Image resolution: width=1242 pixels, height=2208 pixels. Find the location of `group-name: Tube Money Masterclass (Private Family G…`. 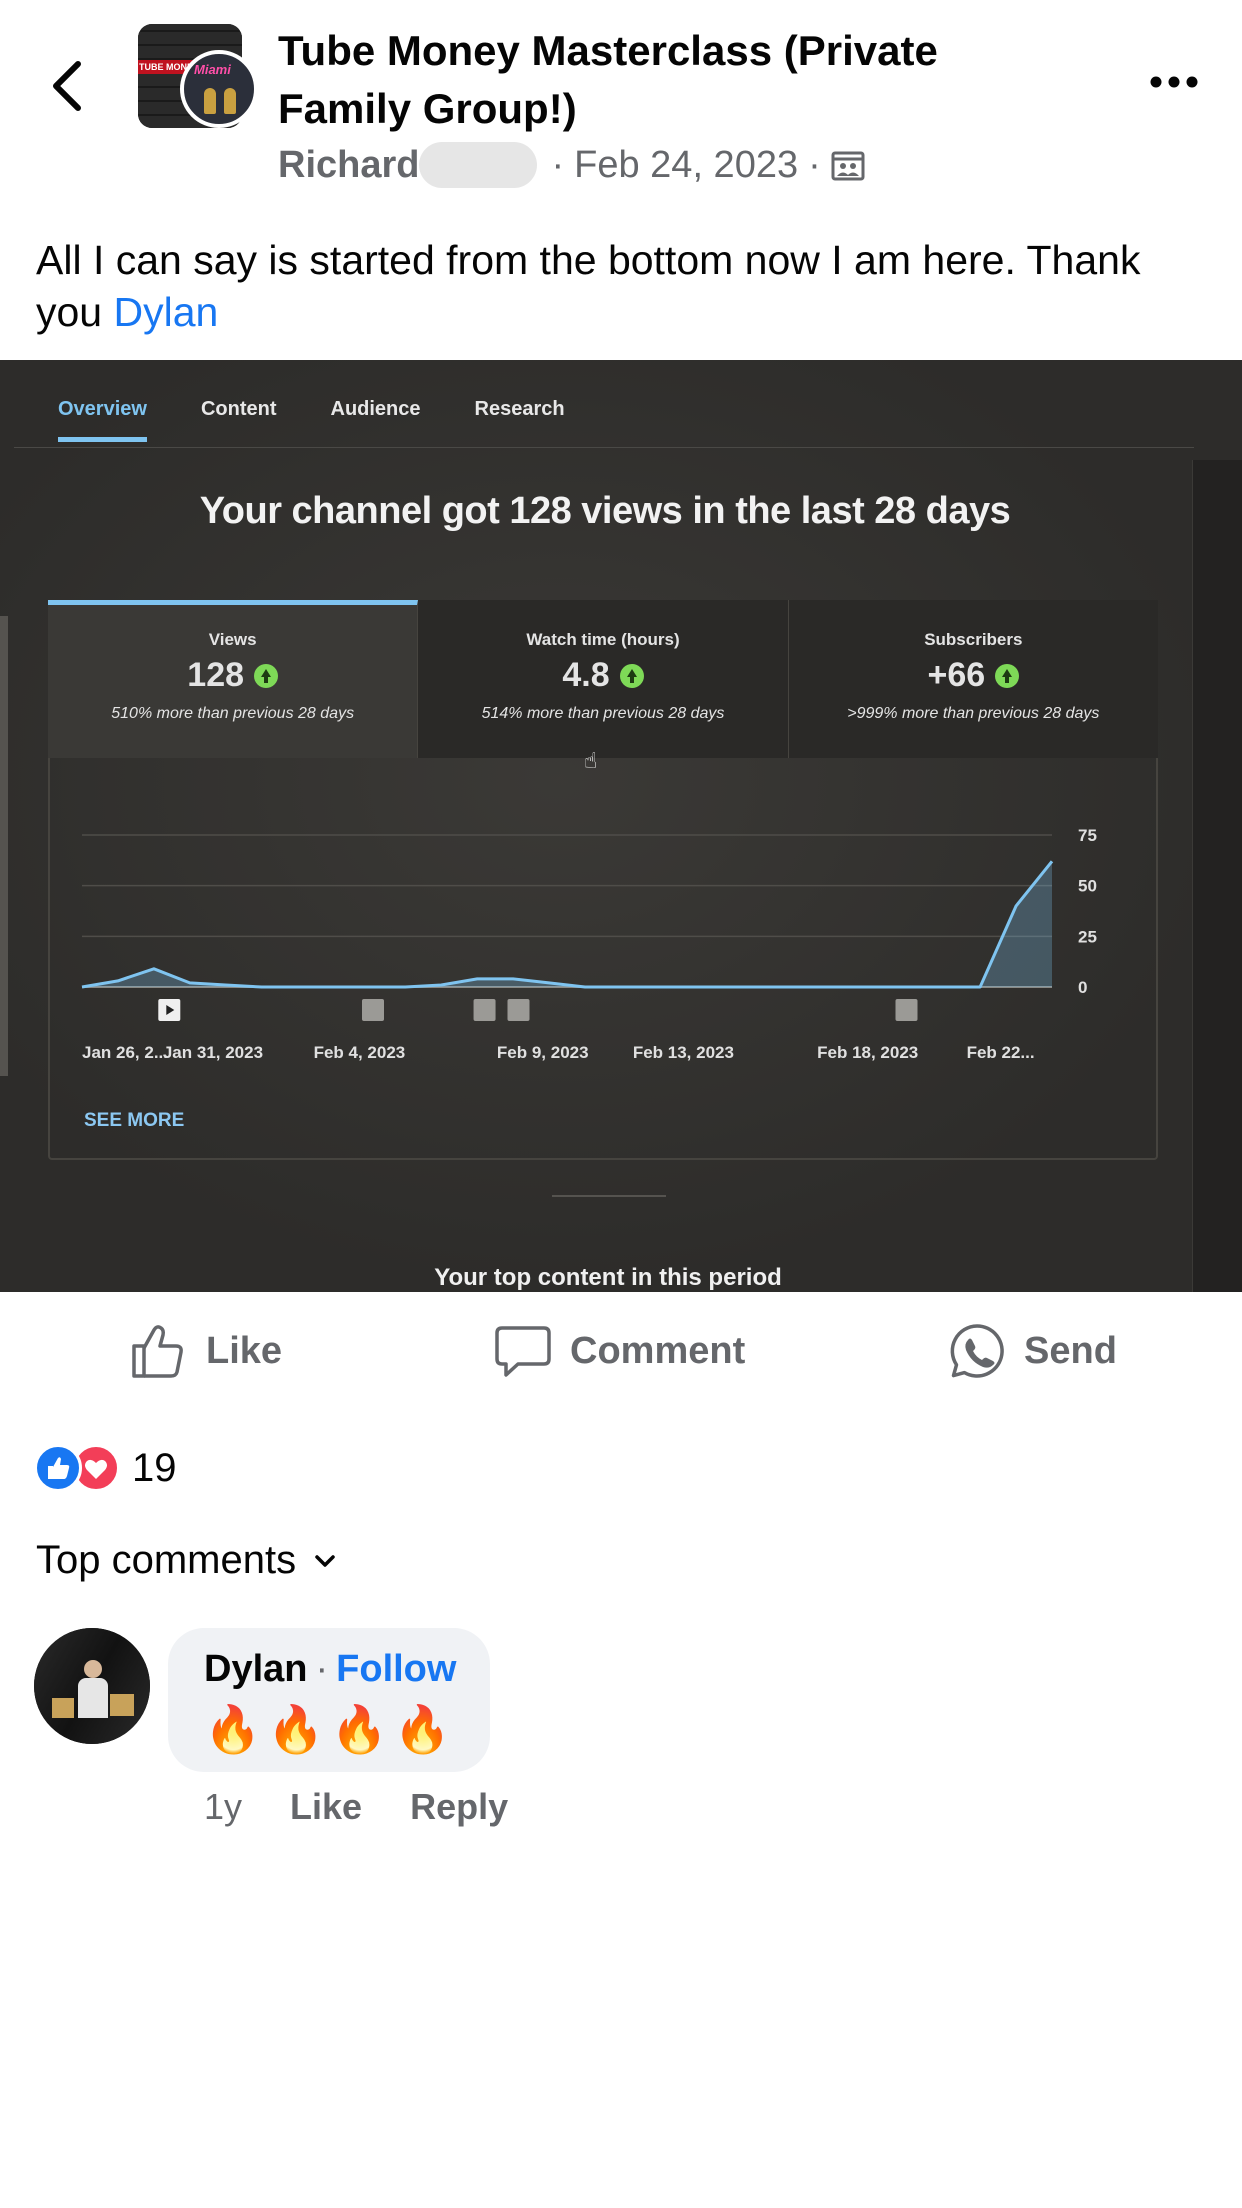

group-name: Tube Money Masterclass (Private Family G… is located at coordinates (668, 80).